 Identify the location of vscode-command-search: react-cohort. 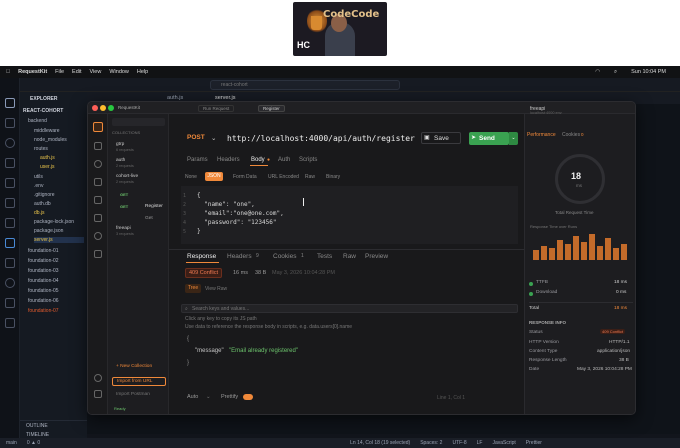
(305, 85).